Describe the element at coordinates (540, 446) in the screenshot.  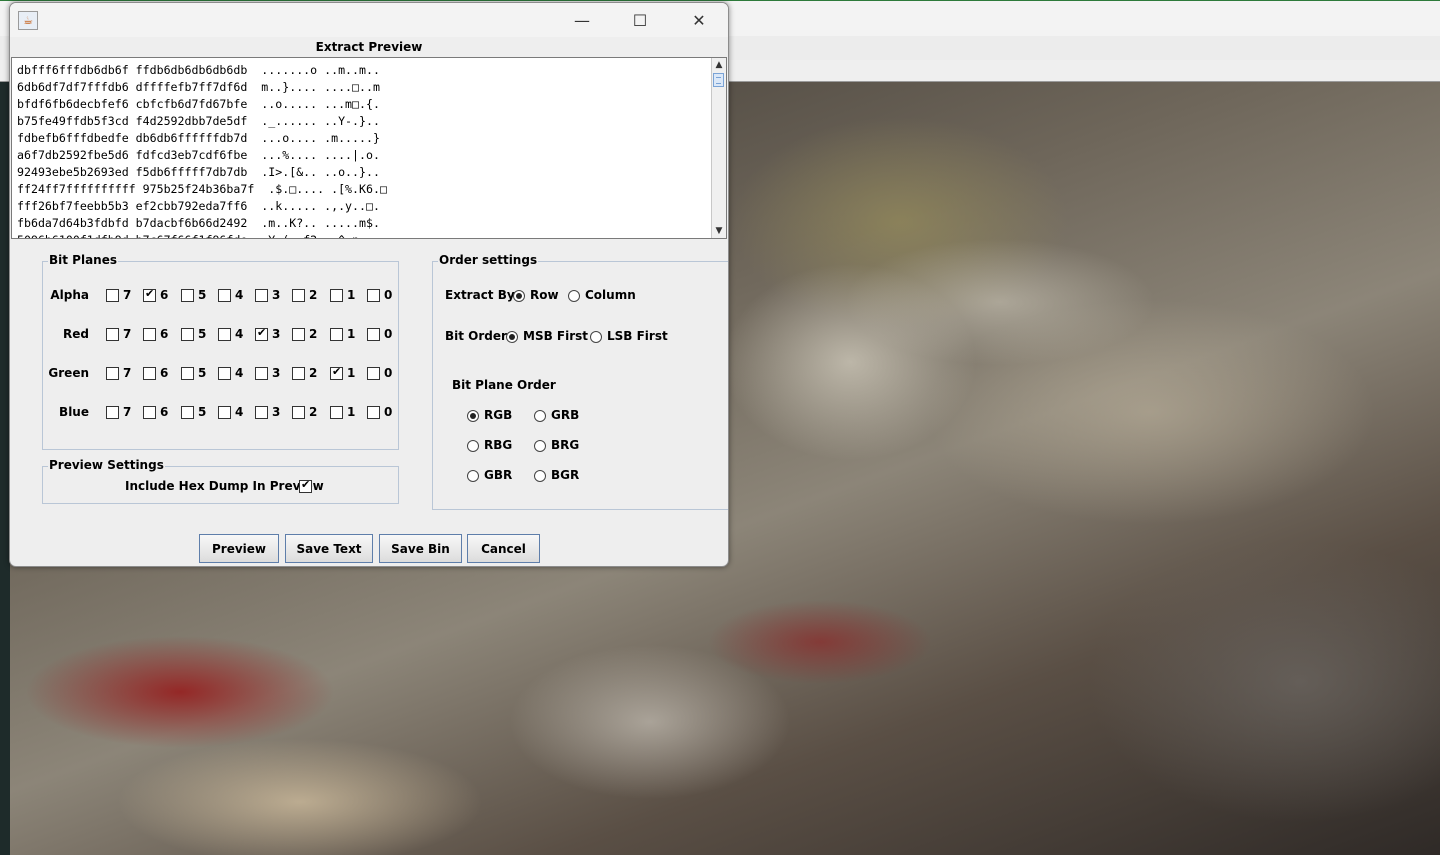
I see `plane-order-brg-radio` at that location.